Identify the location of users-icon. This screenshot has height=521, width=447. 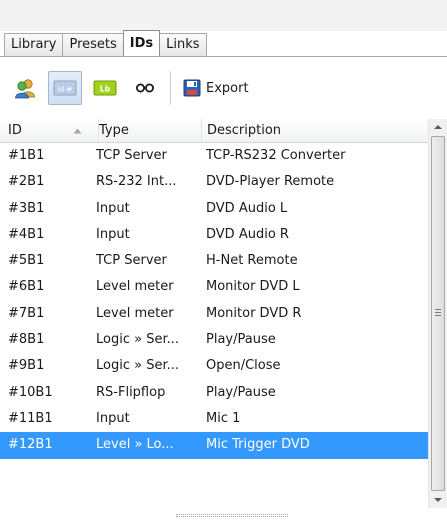
(25, 89).